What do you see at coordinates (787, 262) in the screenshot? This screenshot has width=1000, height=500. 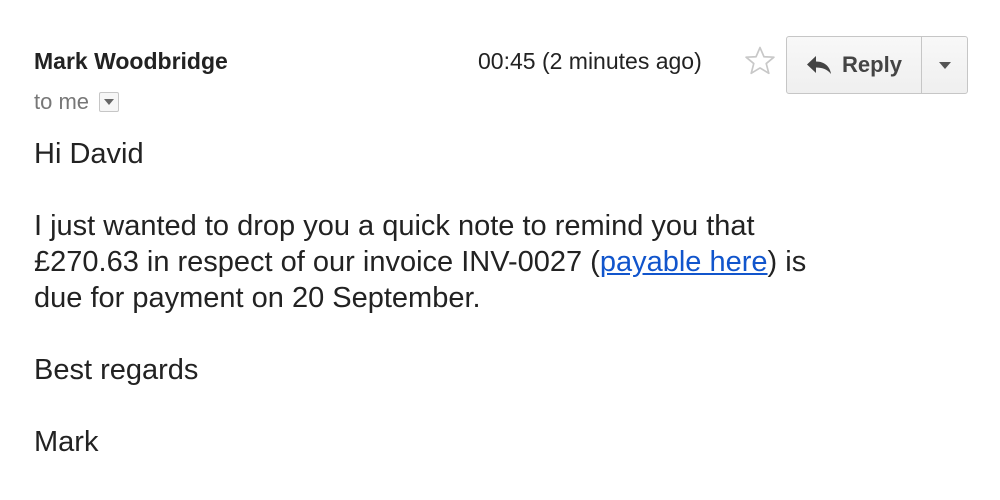 I see `body-line-2-end: ) is` at bounding box center [787, 262].